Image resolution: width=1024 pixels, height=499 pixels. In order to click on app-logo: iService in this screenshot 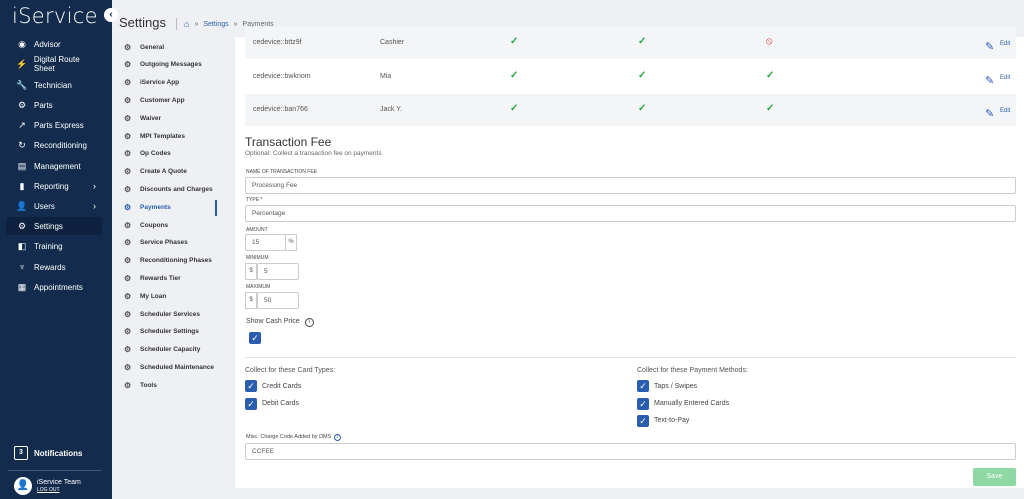, I will do `click(55, 16)`.